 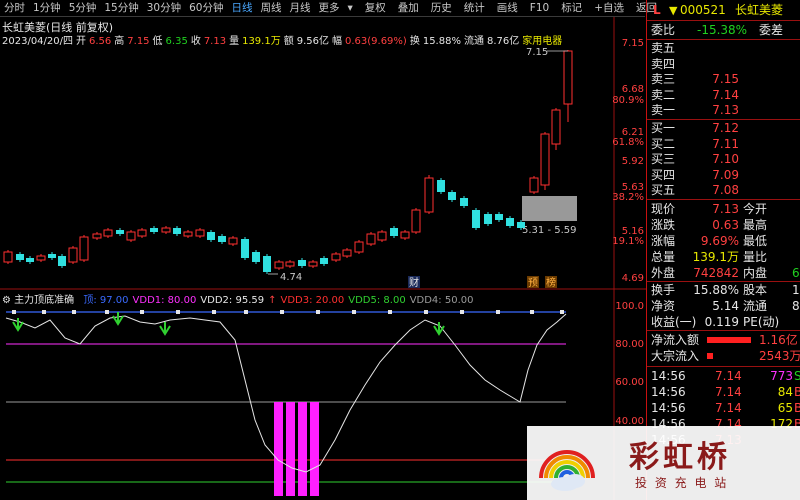 What do you see at coordinates (703, 10) in the screenshot?
I see `stock-code: 000521` at bounding box center [703, 10].